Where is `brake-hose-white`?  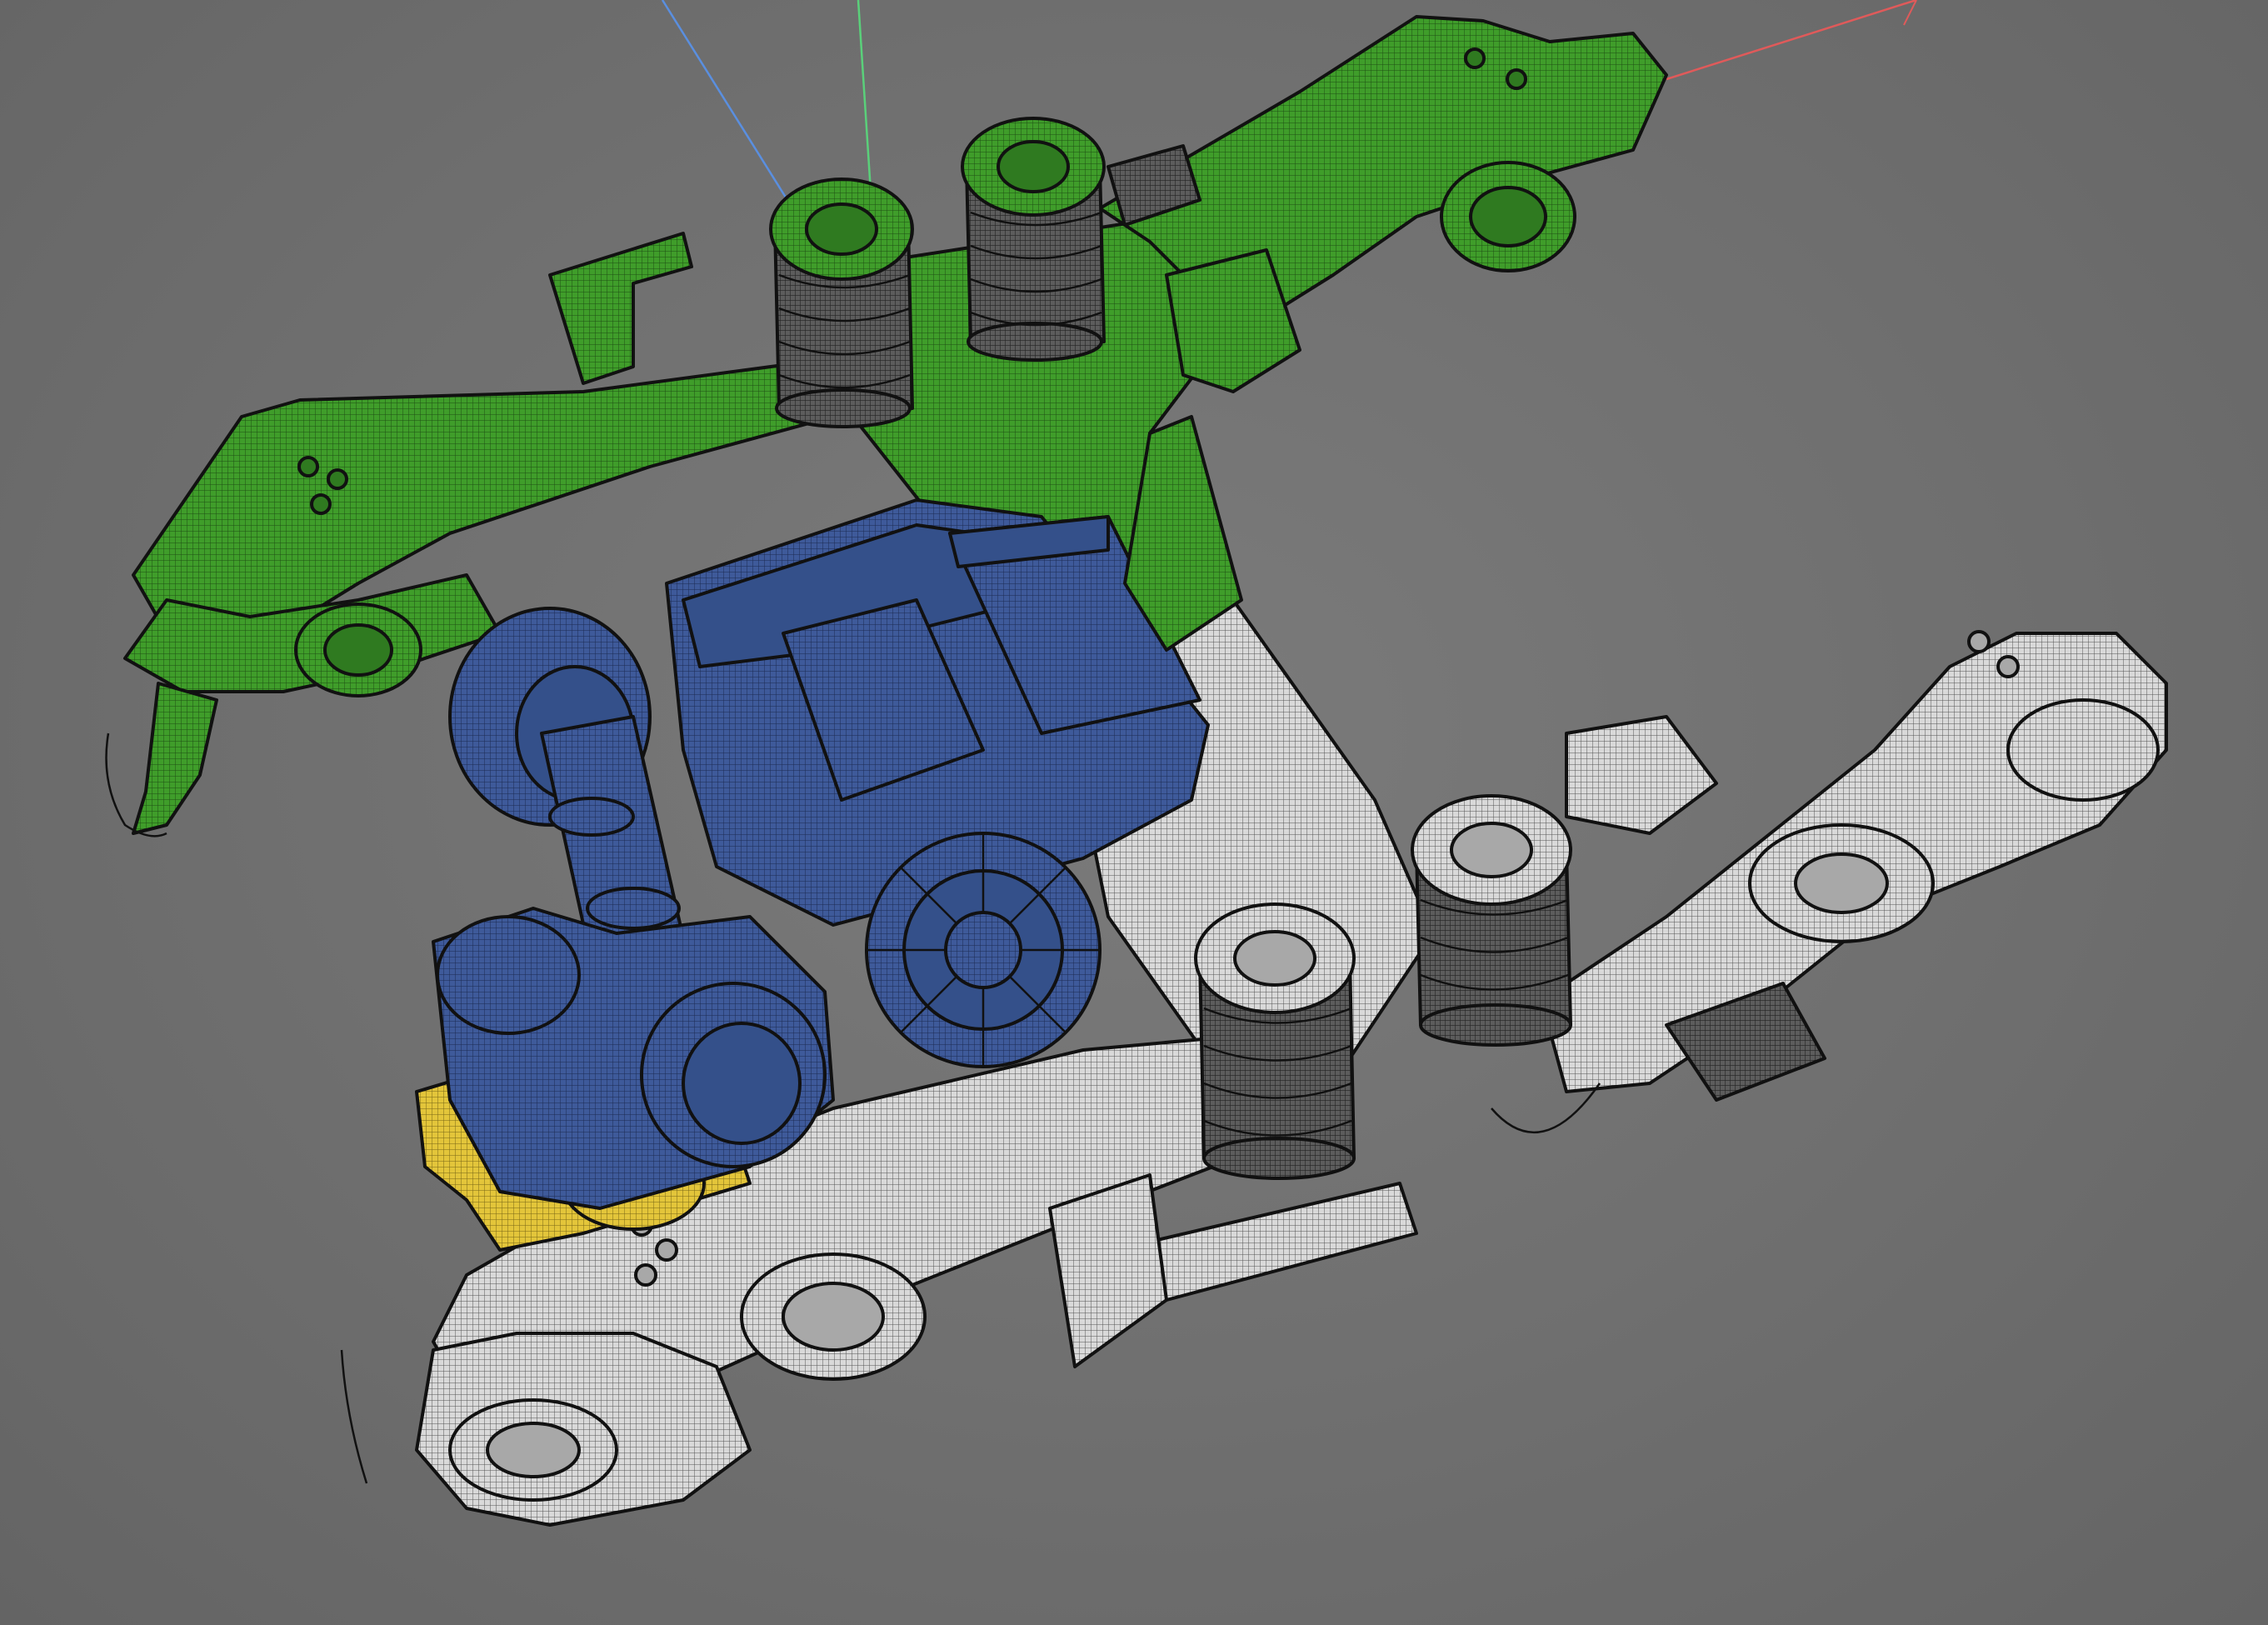 brake-hose-white is located at coordinates (354, 1416).